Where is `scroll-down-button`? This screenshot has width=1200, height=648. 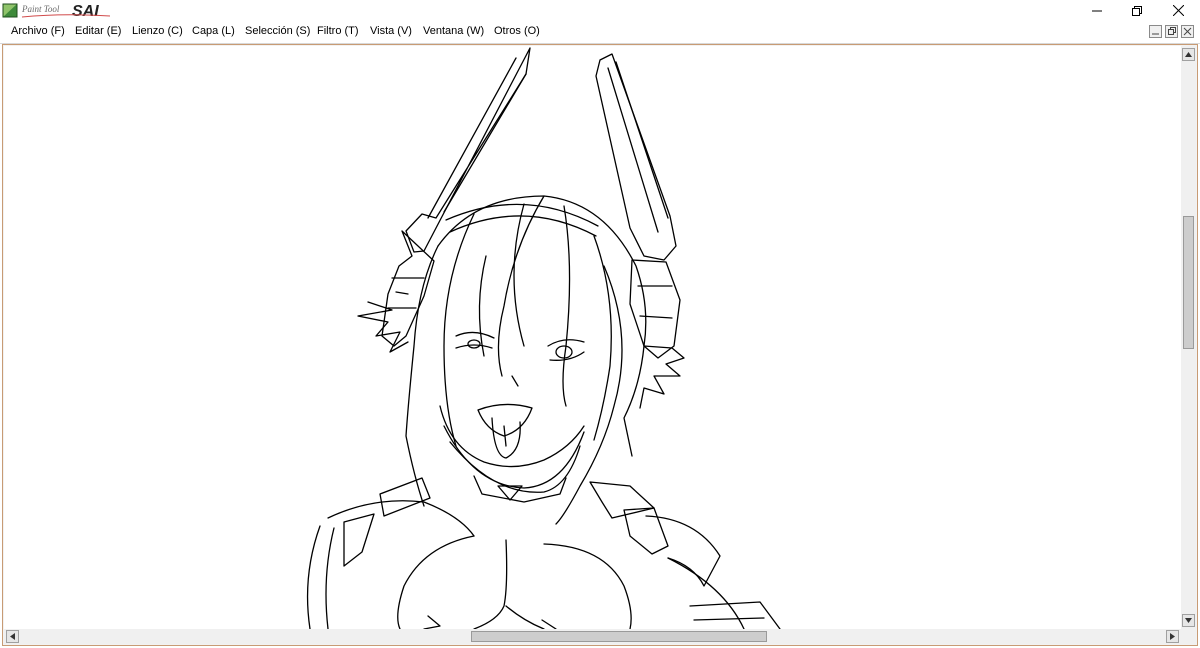 scroll-down-button is located at coordinates (1188, 620).